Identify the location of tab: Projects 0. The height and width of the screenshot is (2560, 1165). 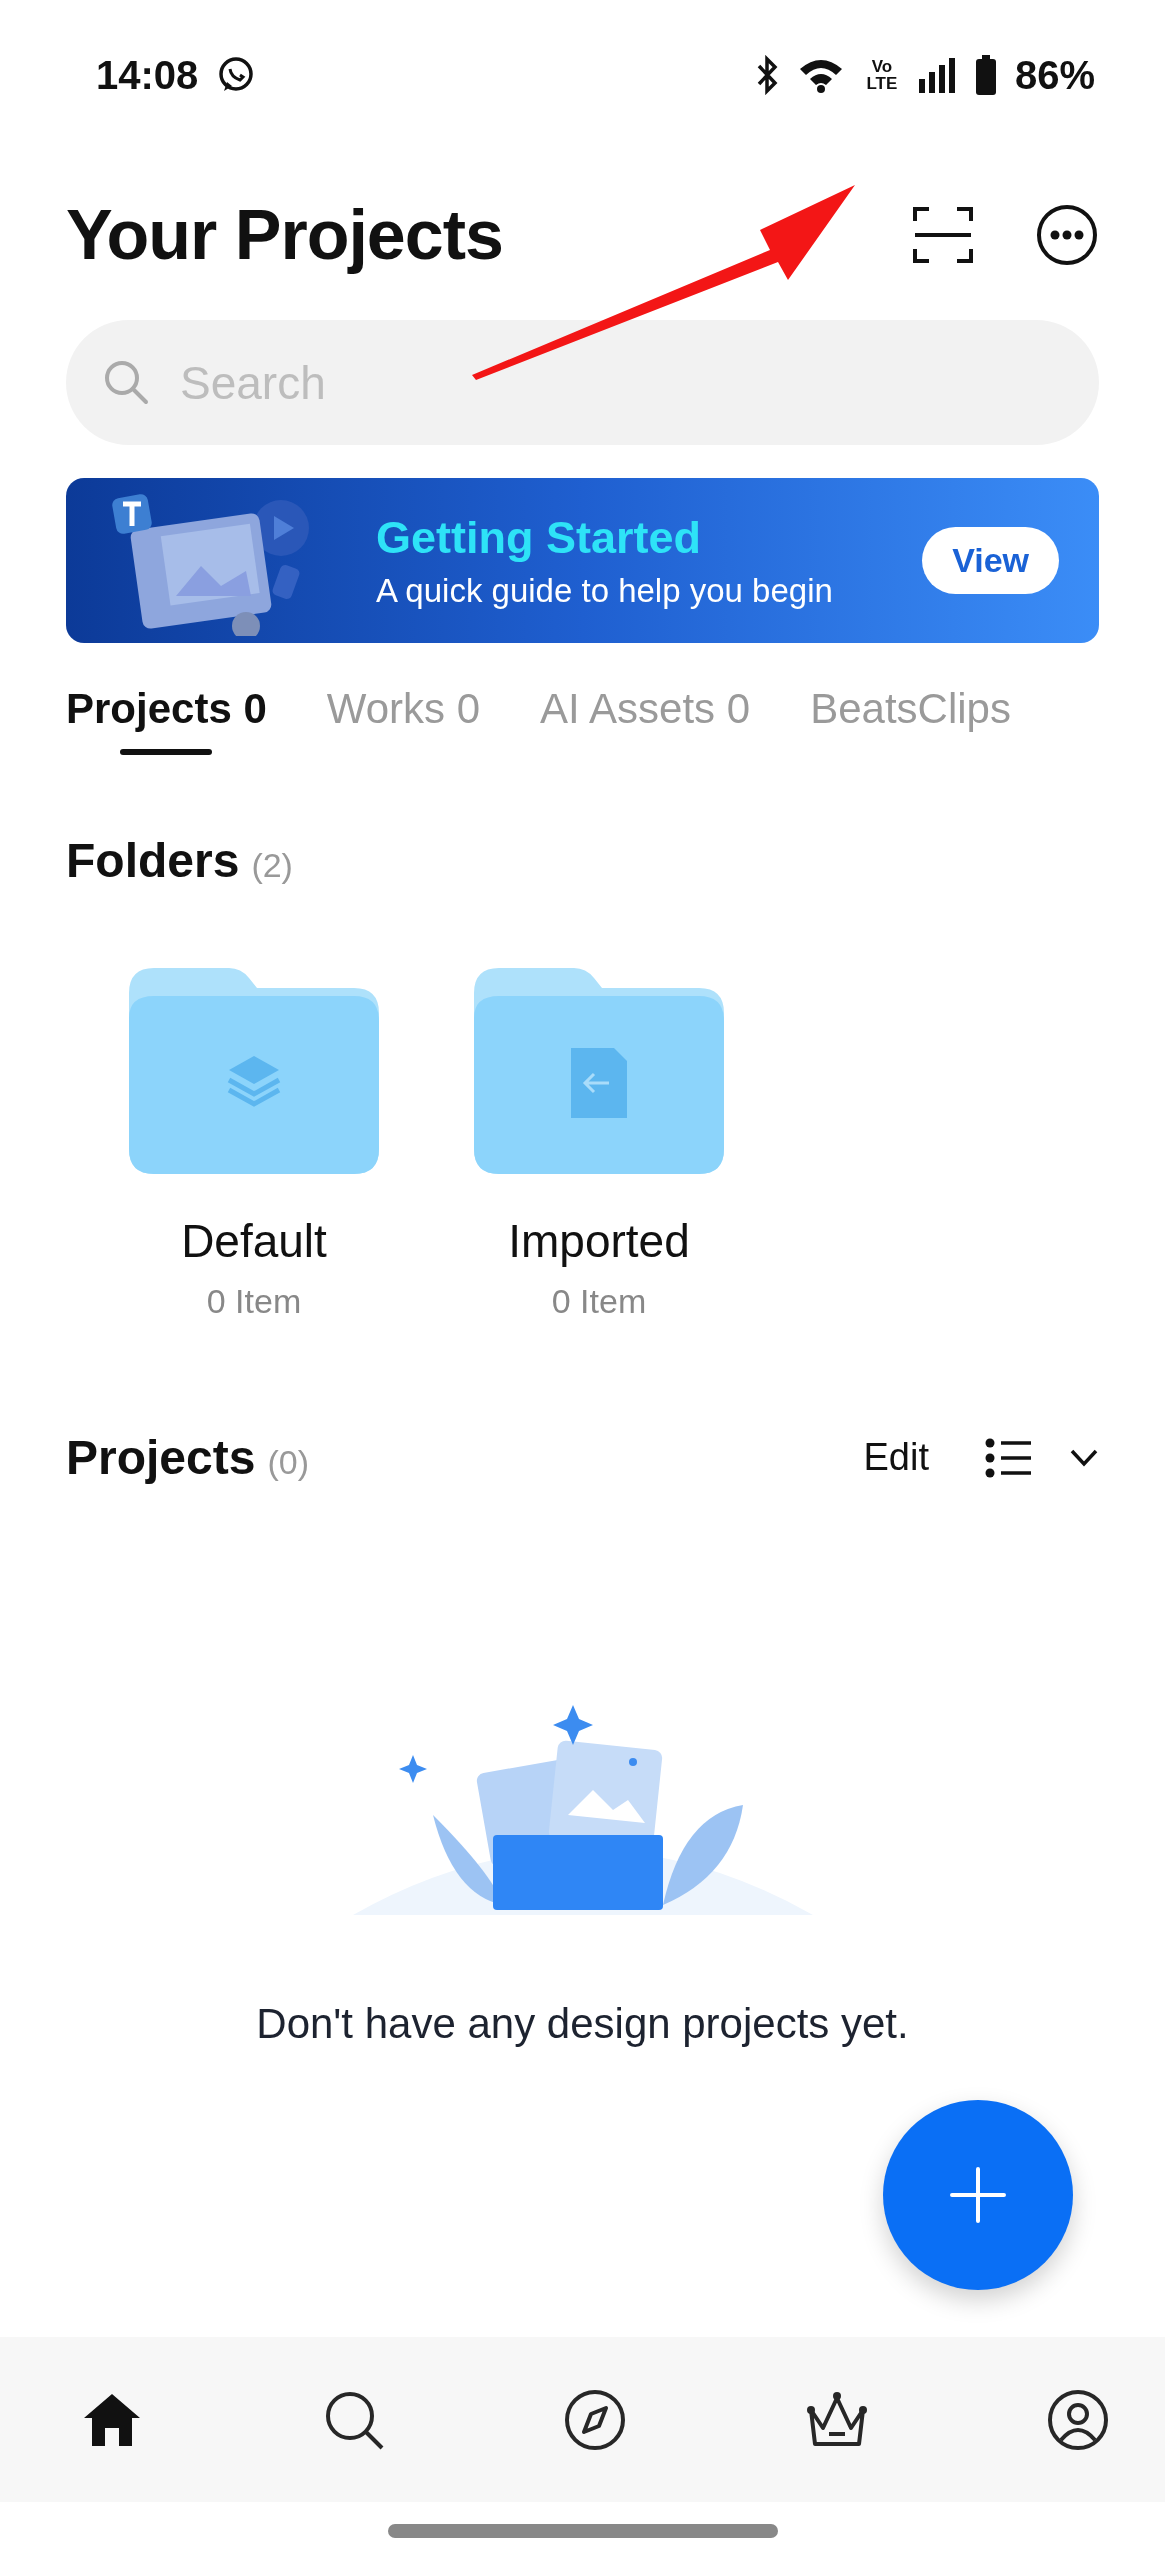
(166, 729).